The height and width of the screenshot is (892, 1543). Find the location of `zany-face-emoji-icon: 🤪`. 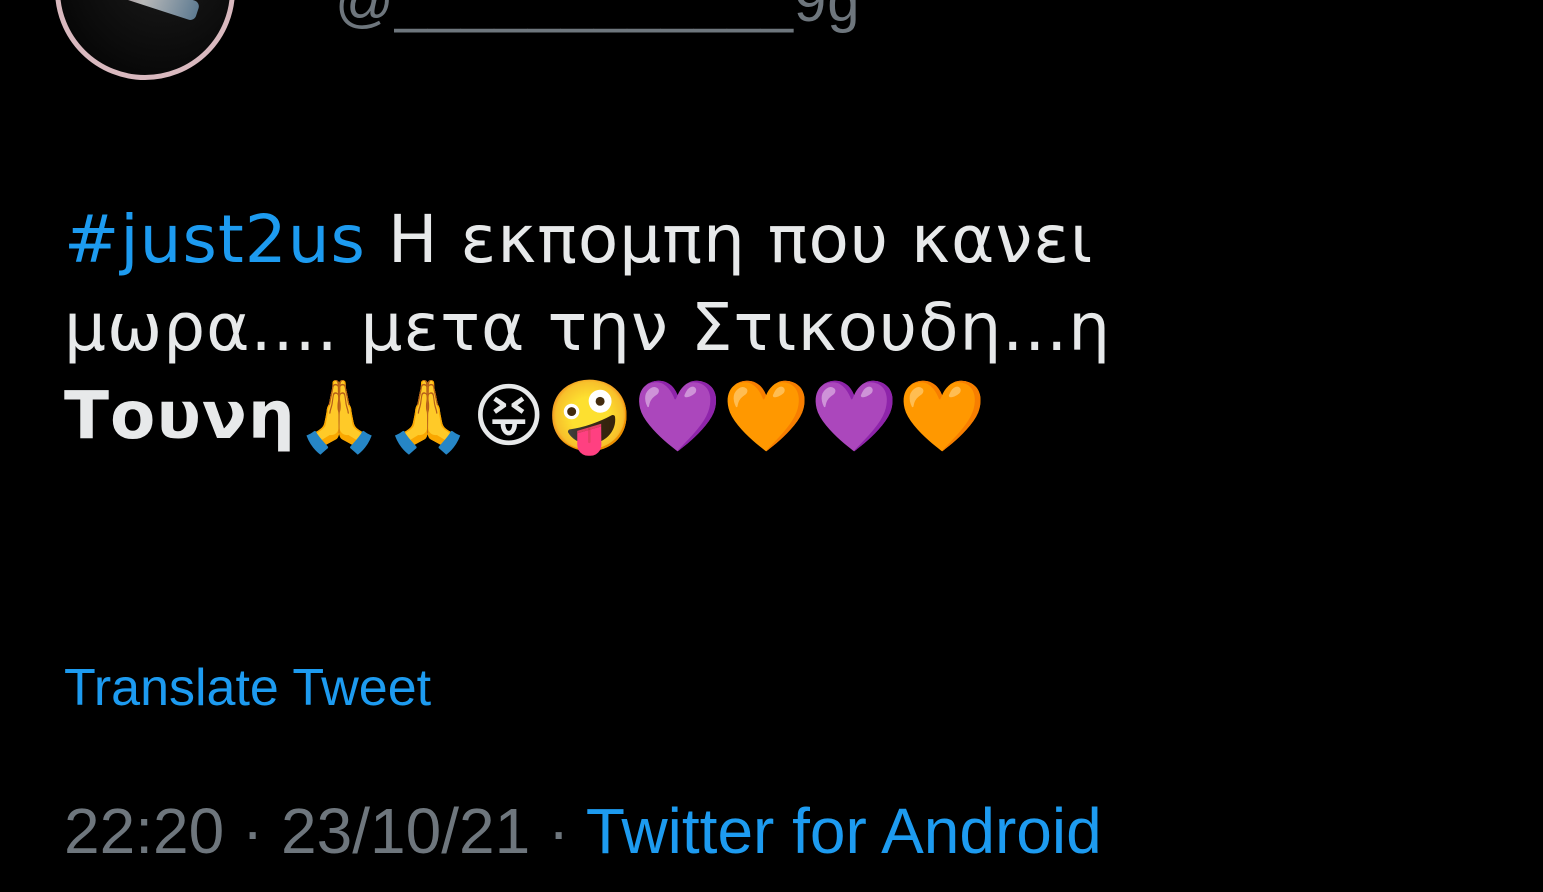

zany-face-emoji-icon: 🤪 is located at coordinates (590, 416).